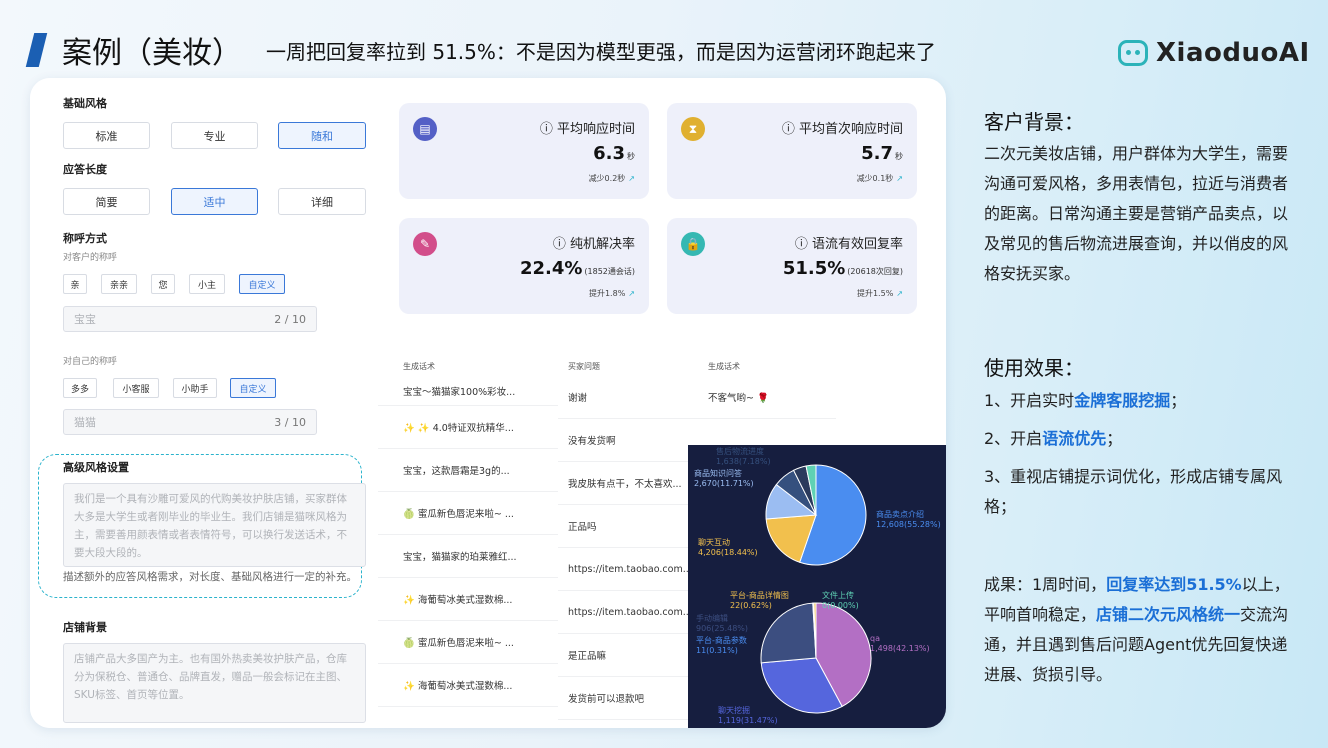 The height and width of the screenshot is (748, 1328). I want to click on pie-label-name: 售后物流进度, so click(740, 451).